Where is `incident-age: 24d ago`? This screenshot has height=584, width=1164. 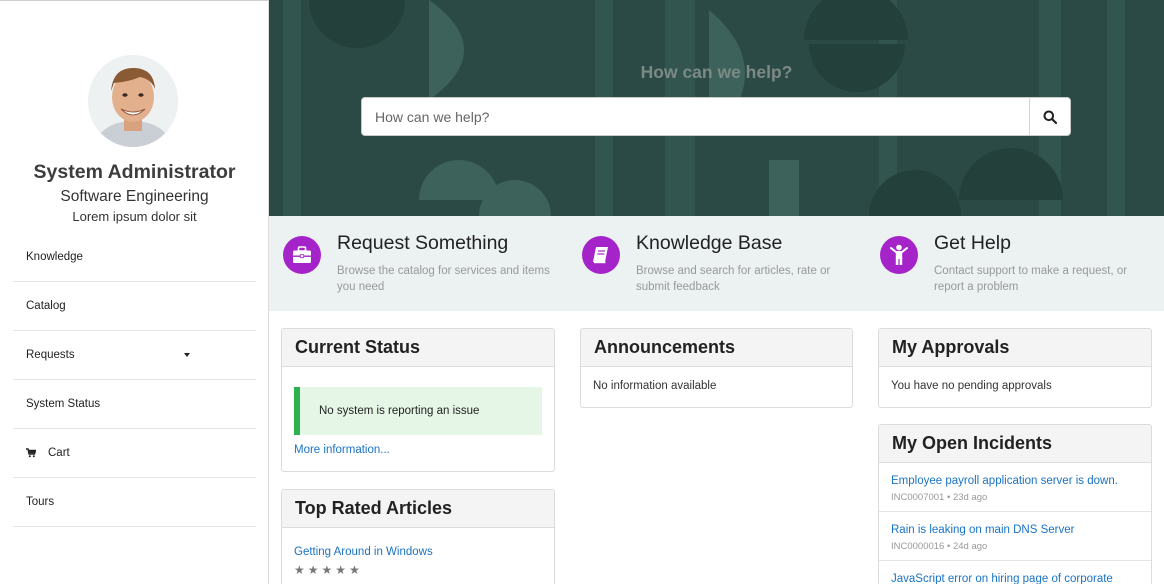
incident-age: 24d ago is located at coordinates (970, 546).